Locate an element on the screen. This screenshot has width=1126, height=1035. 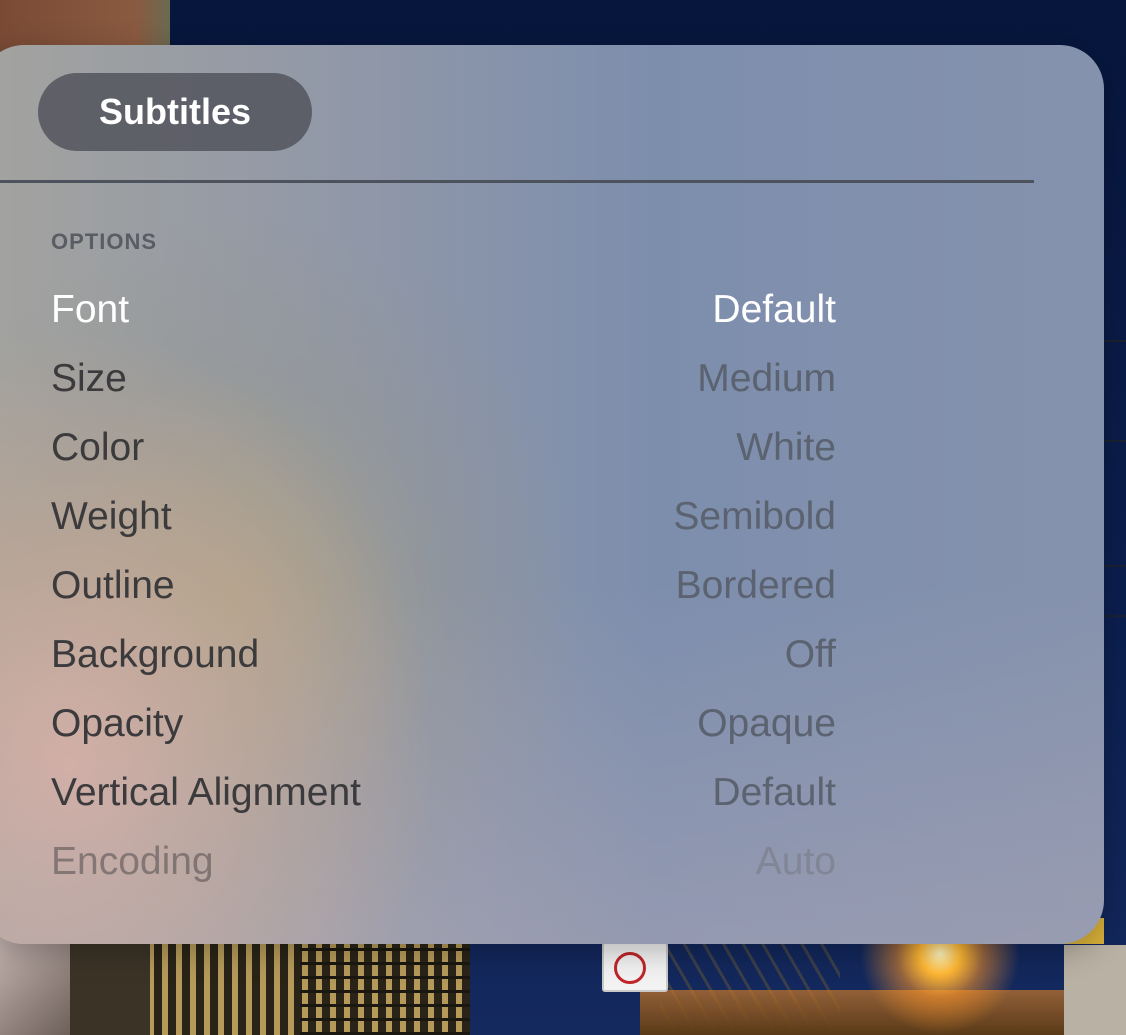
option-value: Auto is located at coordinates (795, 861).